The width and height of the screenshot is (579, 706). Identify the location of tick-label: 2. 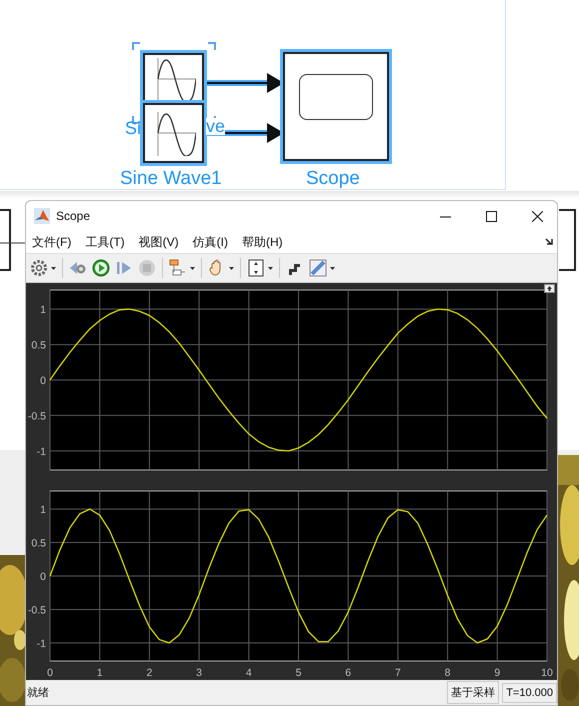
(149, 673).